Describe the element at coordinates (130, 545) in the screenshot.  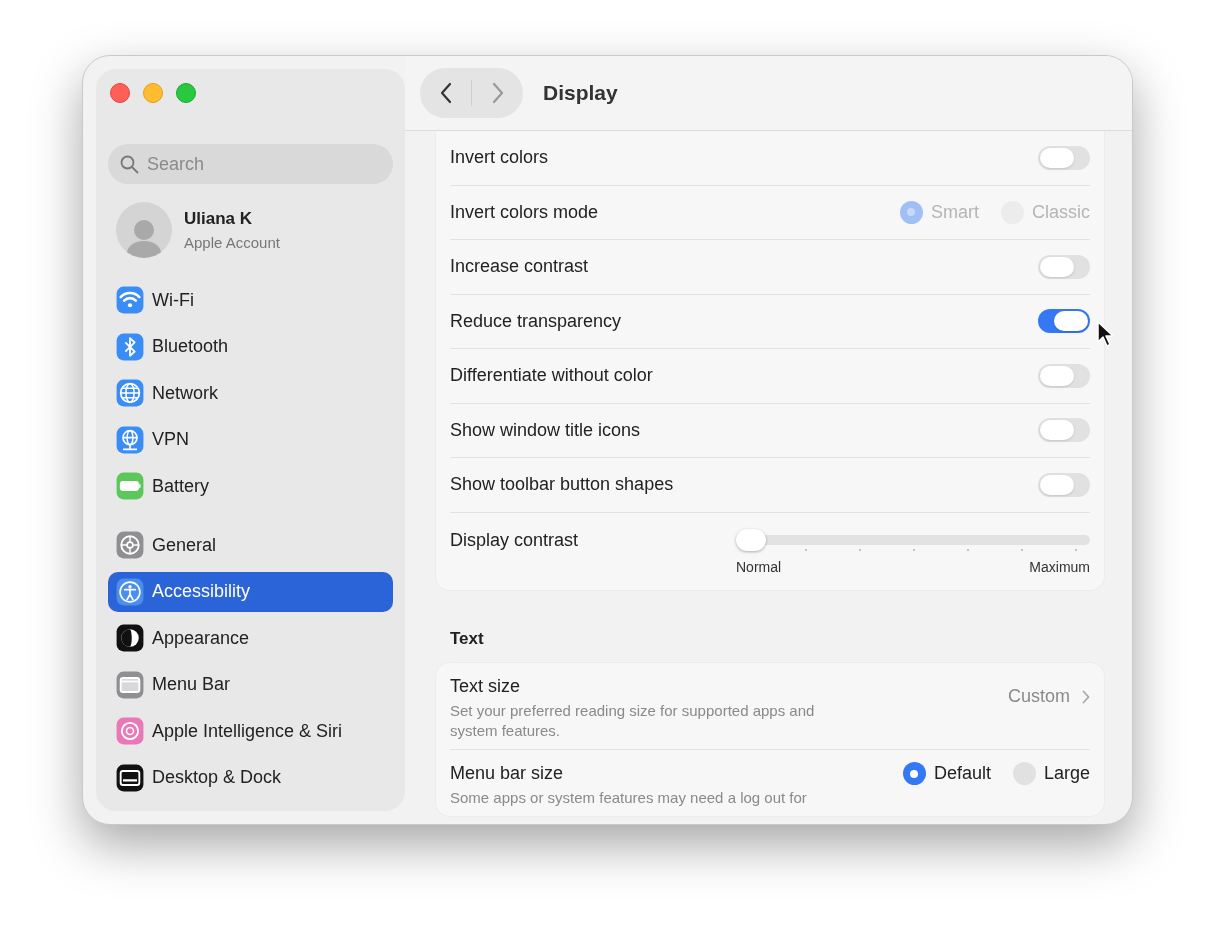
I see `gear-icon` at that location.